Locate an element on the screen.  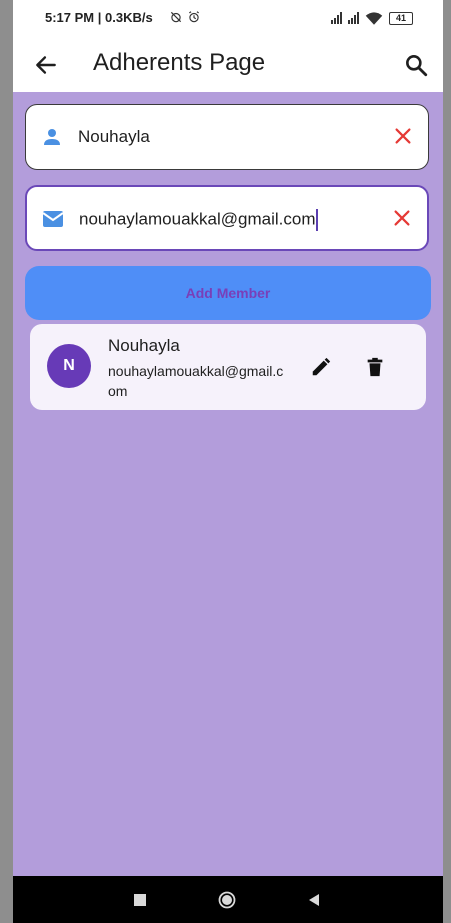
search-icon is located at coordinates (416, 65).